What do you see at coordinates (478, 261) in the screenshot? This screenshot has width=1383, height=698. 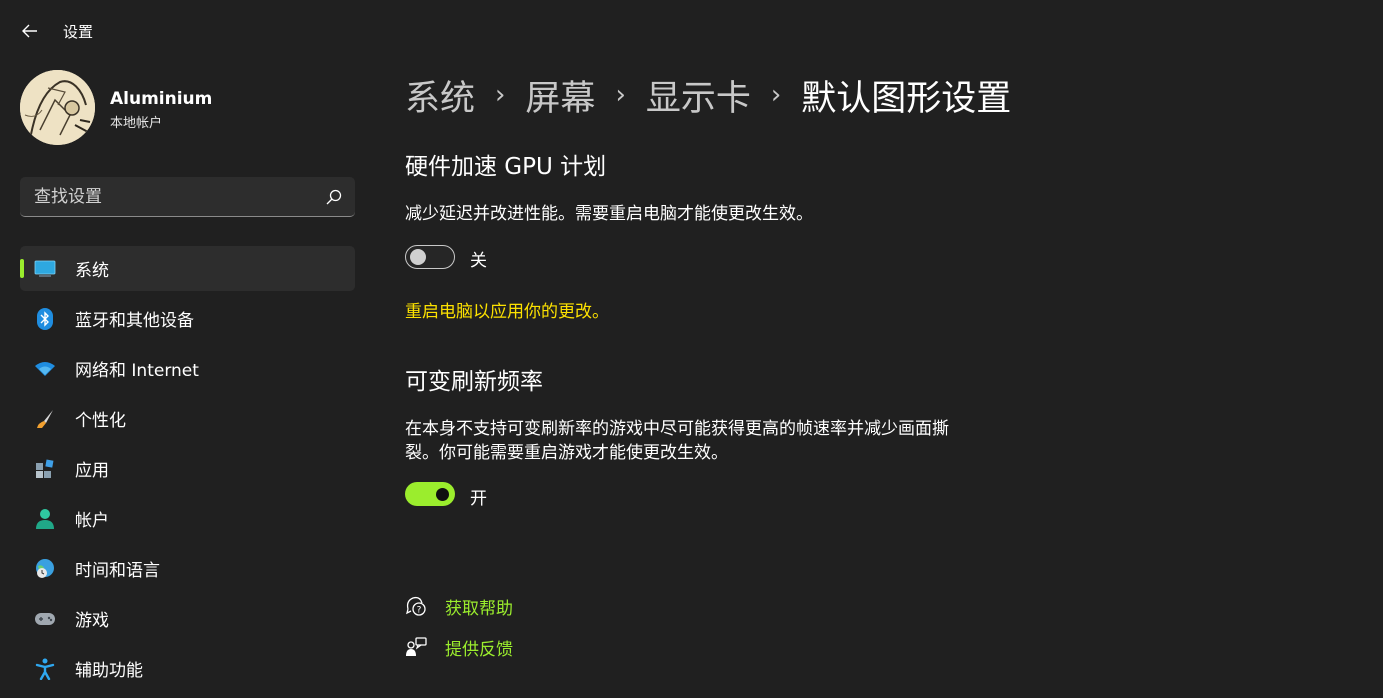 I see `hags-toggle-state: 关` at bounding box center [478, 261].